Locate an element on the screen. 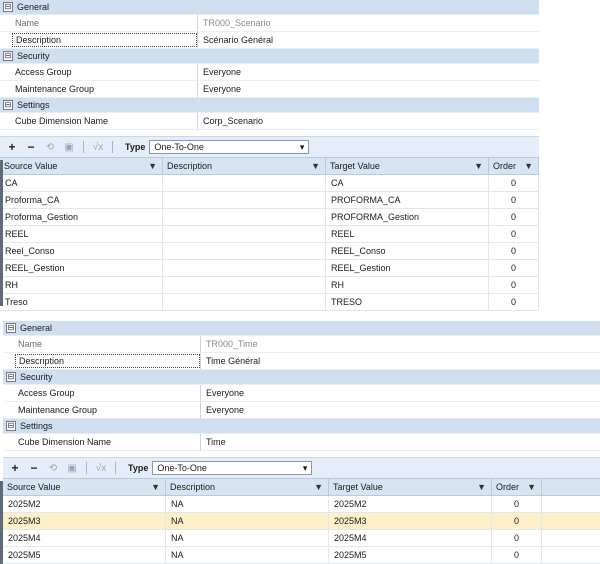 This screenshot has height=564, width=600. table-row: CA CA 0 is located at coordinates (269, 183).